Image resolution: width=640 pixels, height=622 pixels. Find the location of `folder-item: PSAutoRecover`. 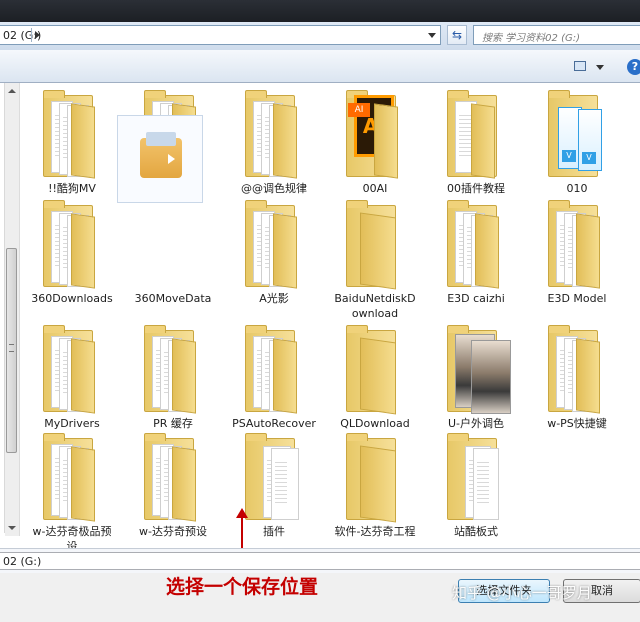

folder-item: PSAutoRecover is located at coordinates (274, 374).